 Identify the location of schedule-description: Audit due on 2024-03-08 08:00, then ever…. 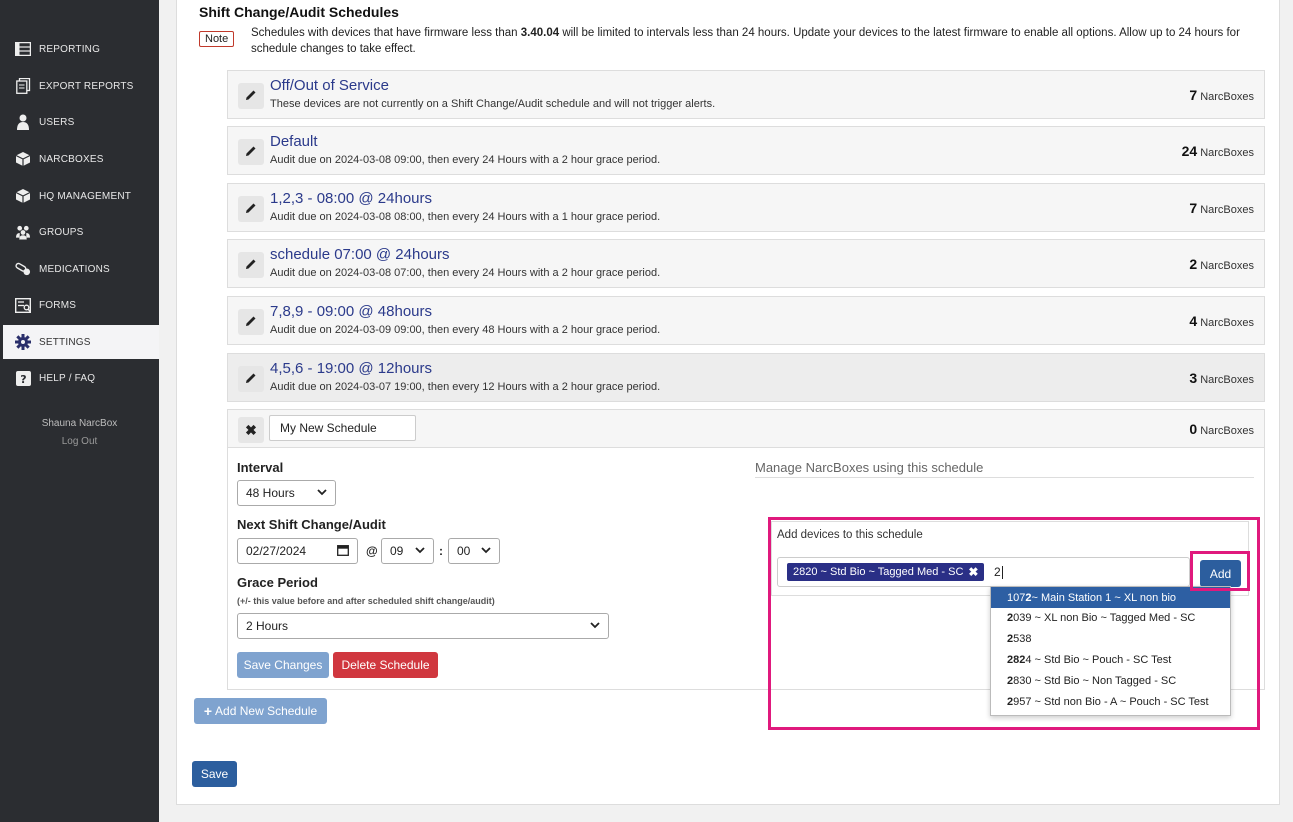
(465, 217).